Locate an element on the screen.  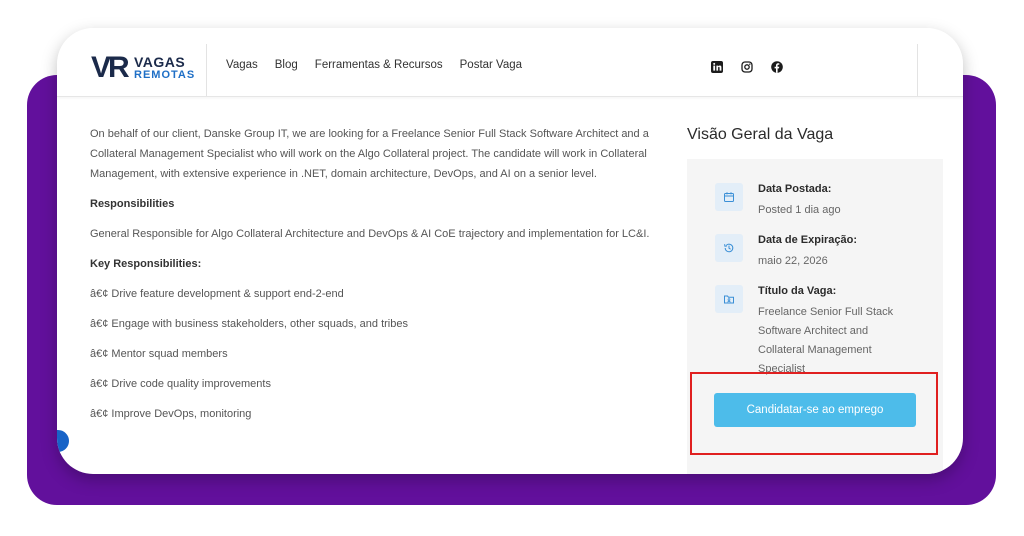
responsibilities-heading: Responsibilities is located at coordinates (132, 204).